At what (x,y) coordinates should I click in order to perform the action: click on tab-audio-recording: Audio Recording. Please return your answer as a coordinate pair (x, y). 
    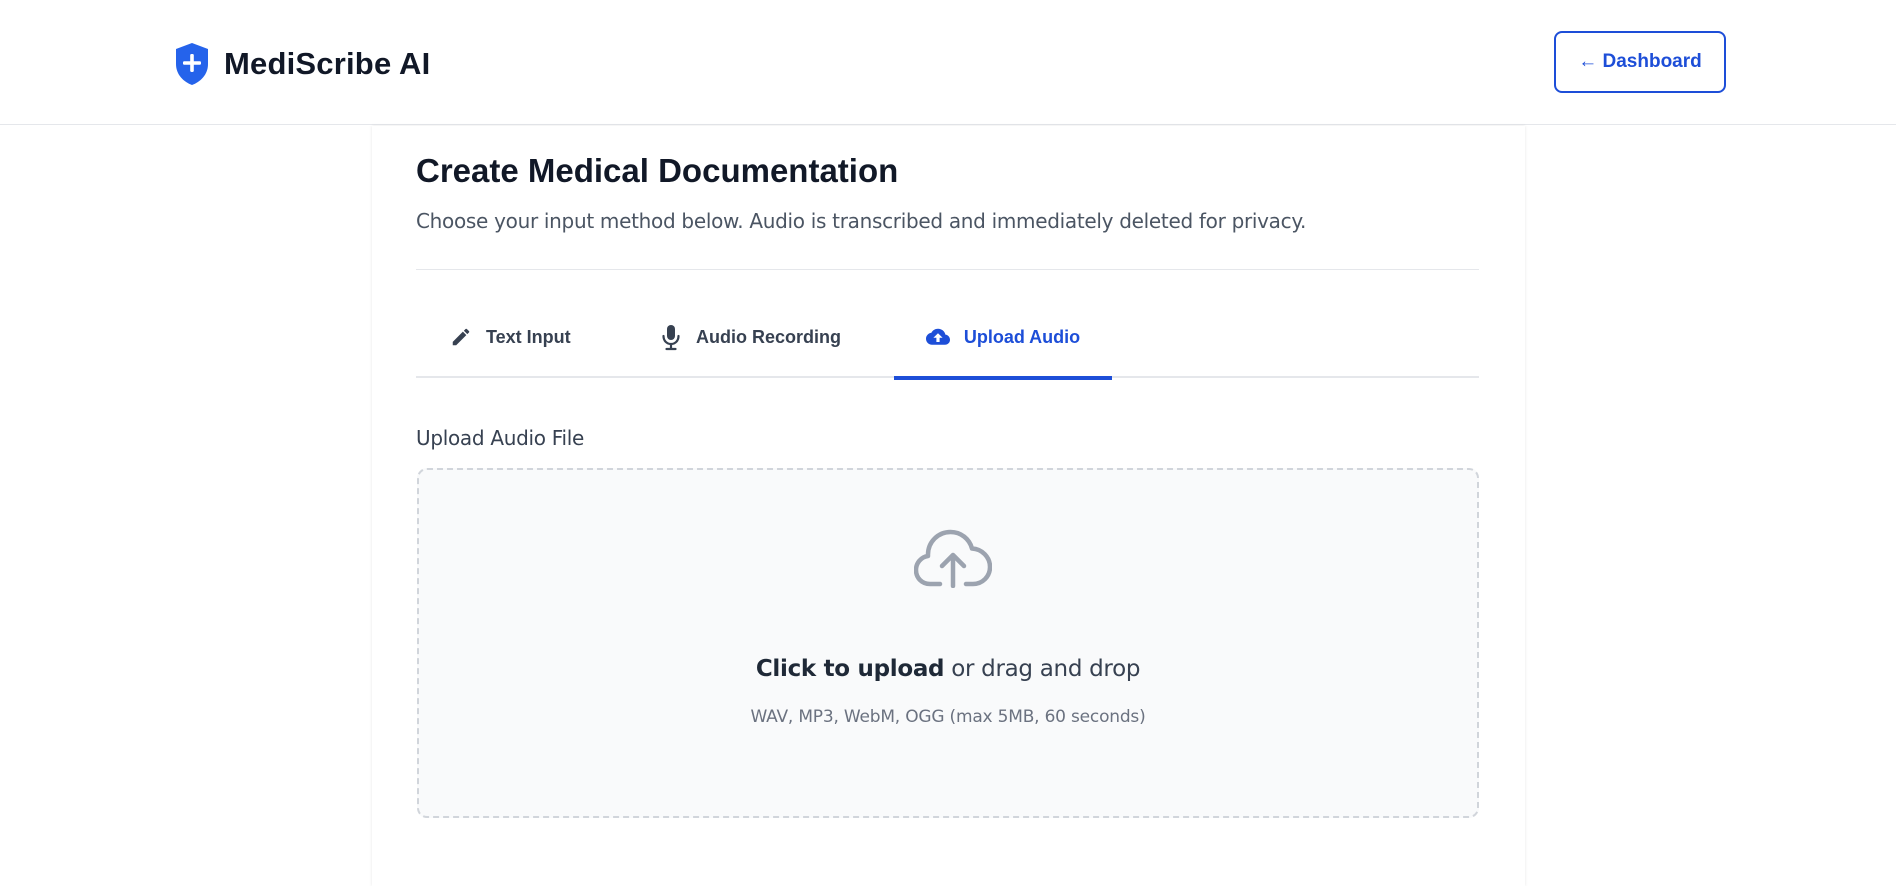
    Looking at the image, I should click on (750, 342).